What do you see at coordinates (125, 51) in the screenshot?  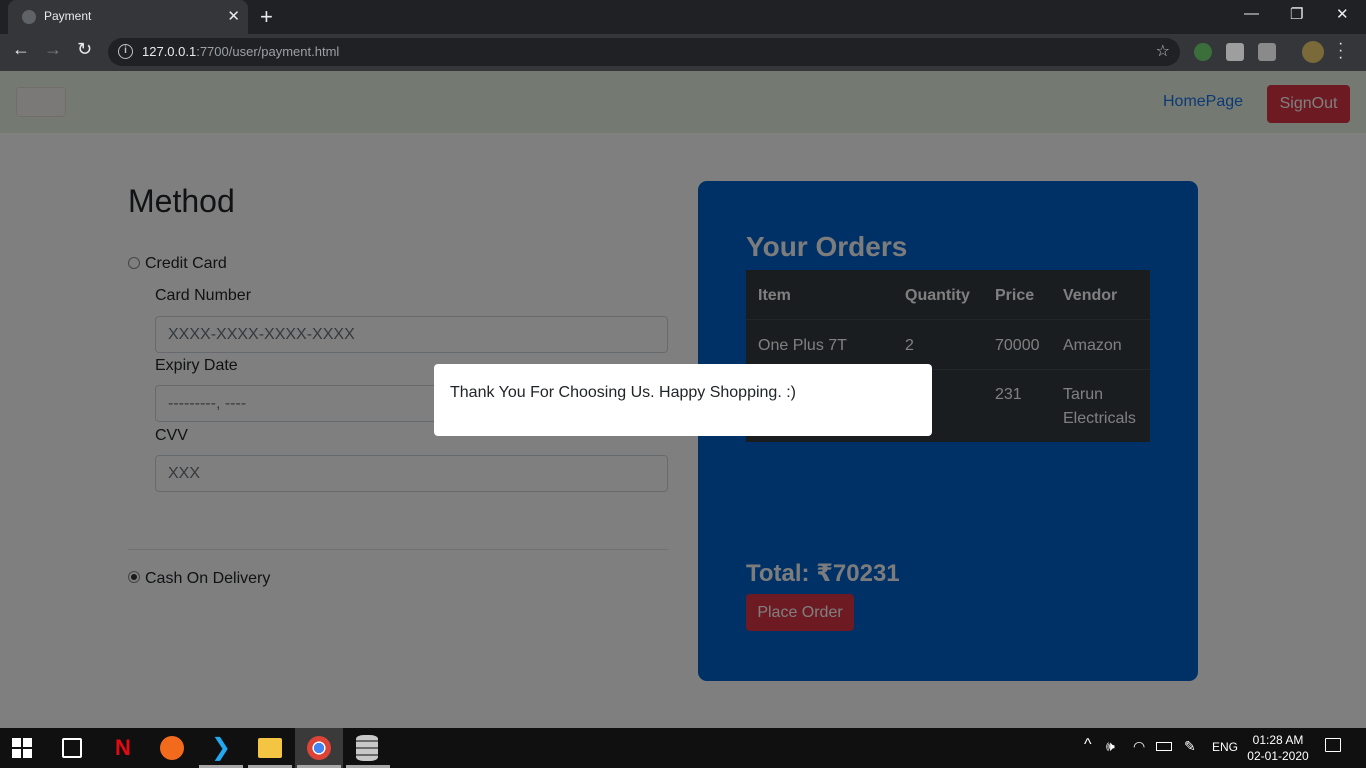 I see `info-icon: i` at bounding box center [125, 51].